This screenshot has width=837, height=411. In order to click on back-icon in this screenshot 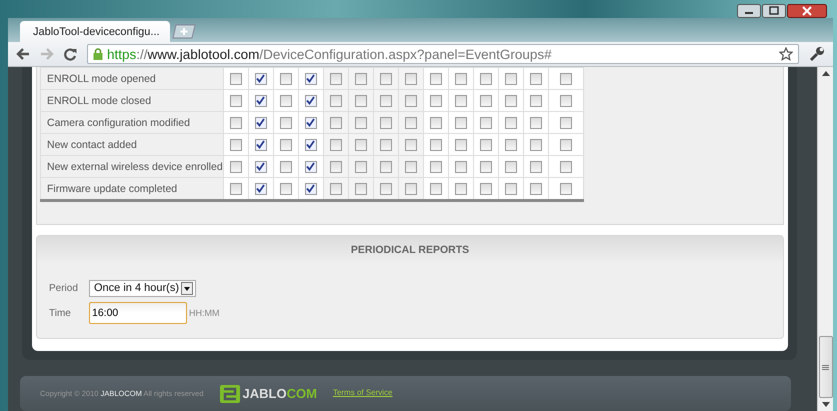, I will do `click(23, 54)`.